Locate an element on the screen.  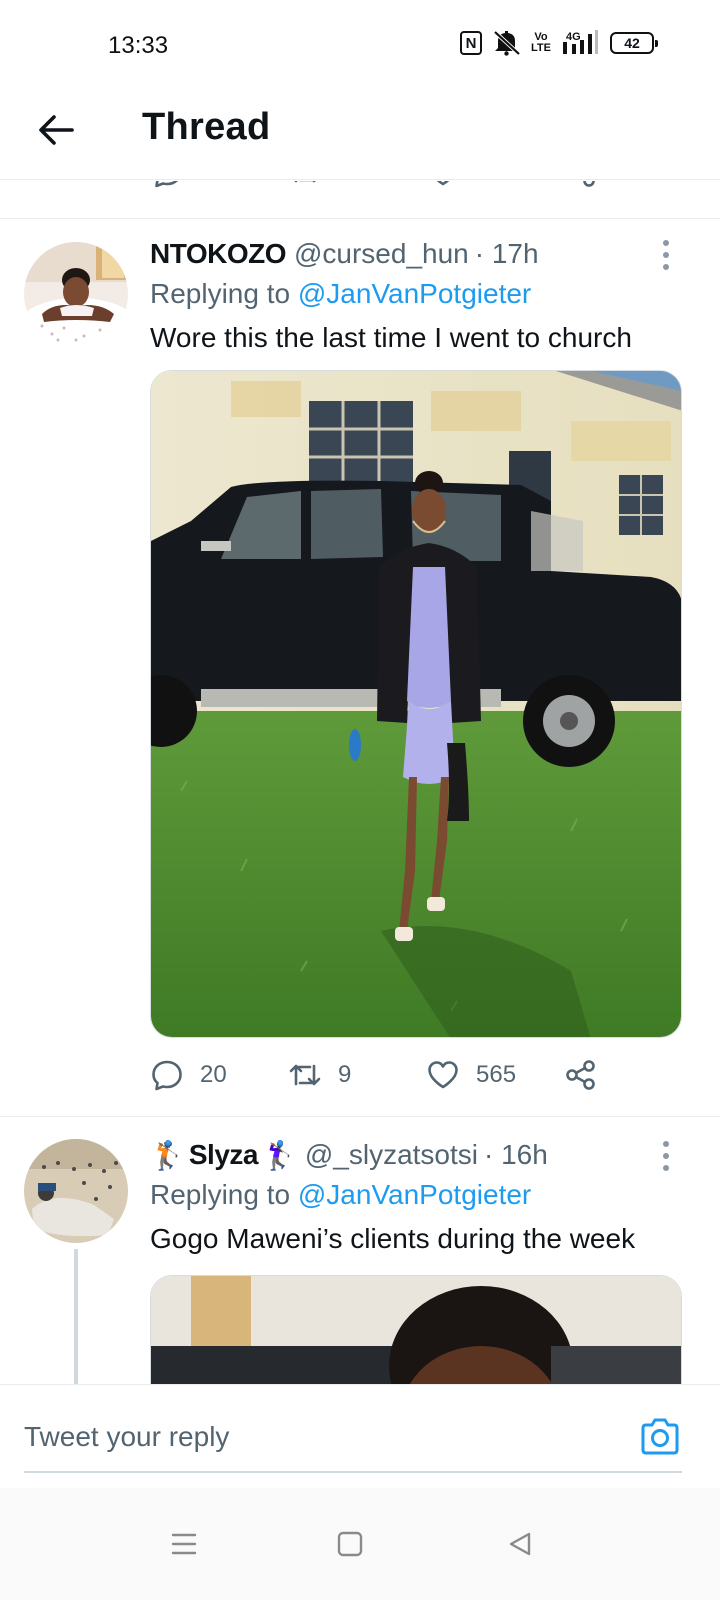
prev-like-button: 288 is located at coordinates (495, 185).